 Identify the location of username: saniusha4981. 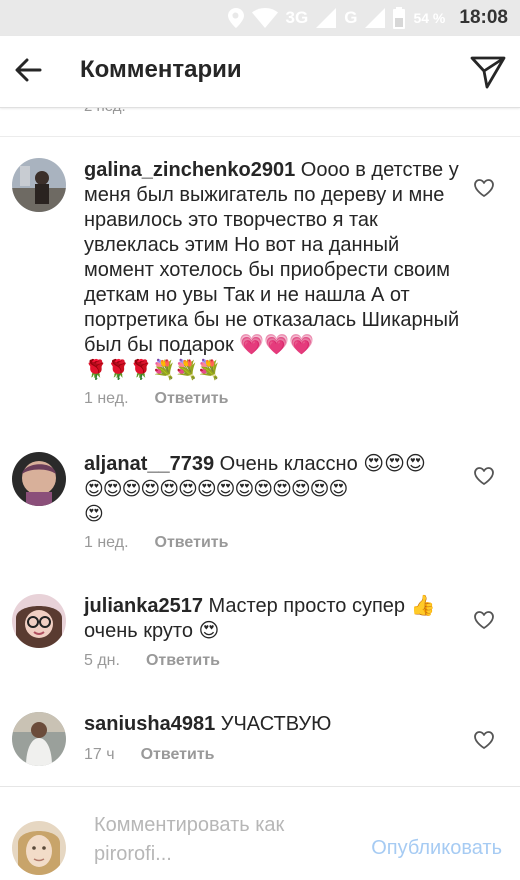
(149, 724).